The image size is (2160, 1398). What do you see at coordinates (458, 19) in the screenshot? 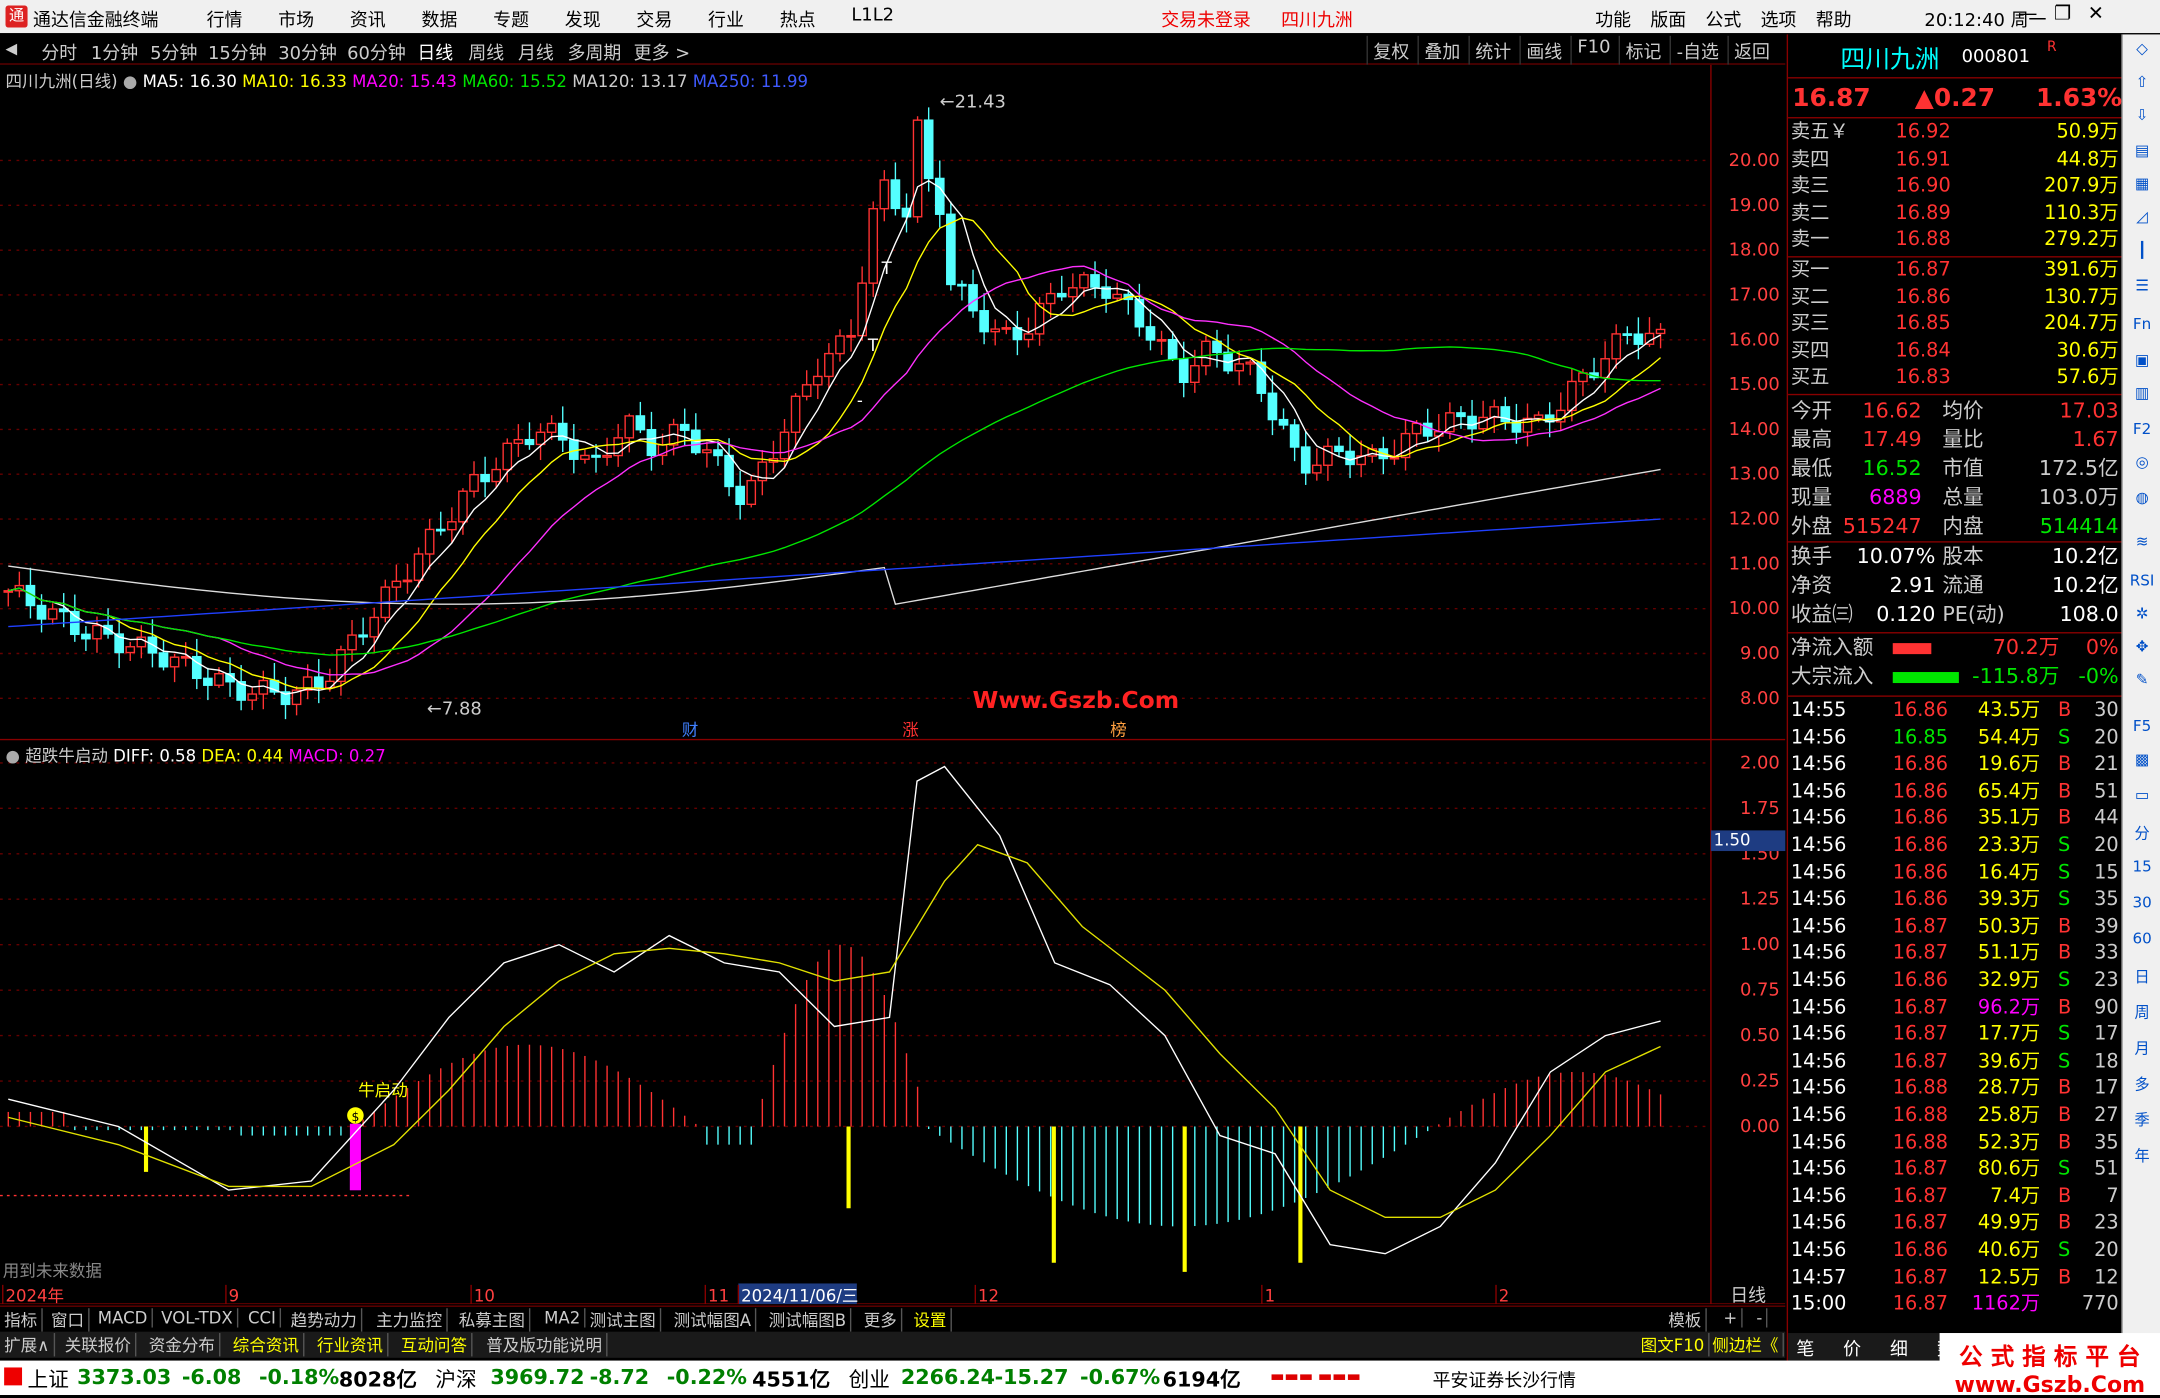
I see `menu-item: 数据` at bounding box center [458, 19].